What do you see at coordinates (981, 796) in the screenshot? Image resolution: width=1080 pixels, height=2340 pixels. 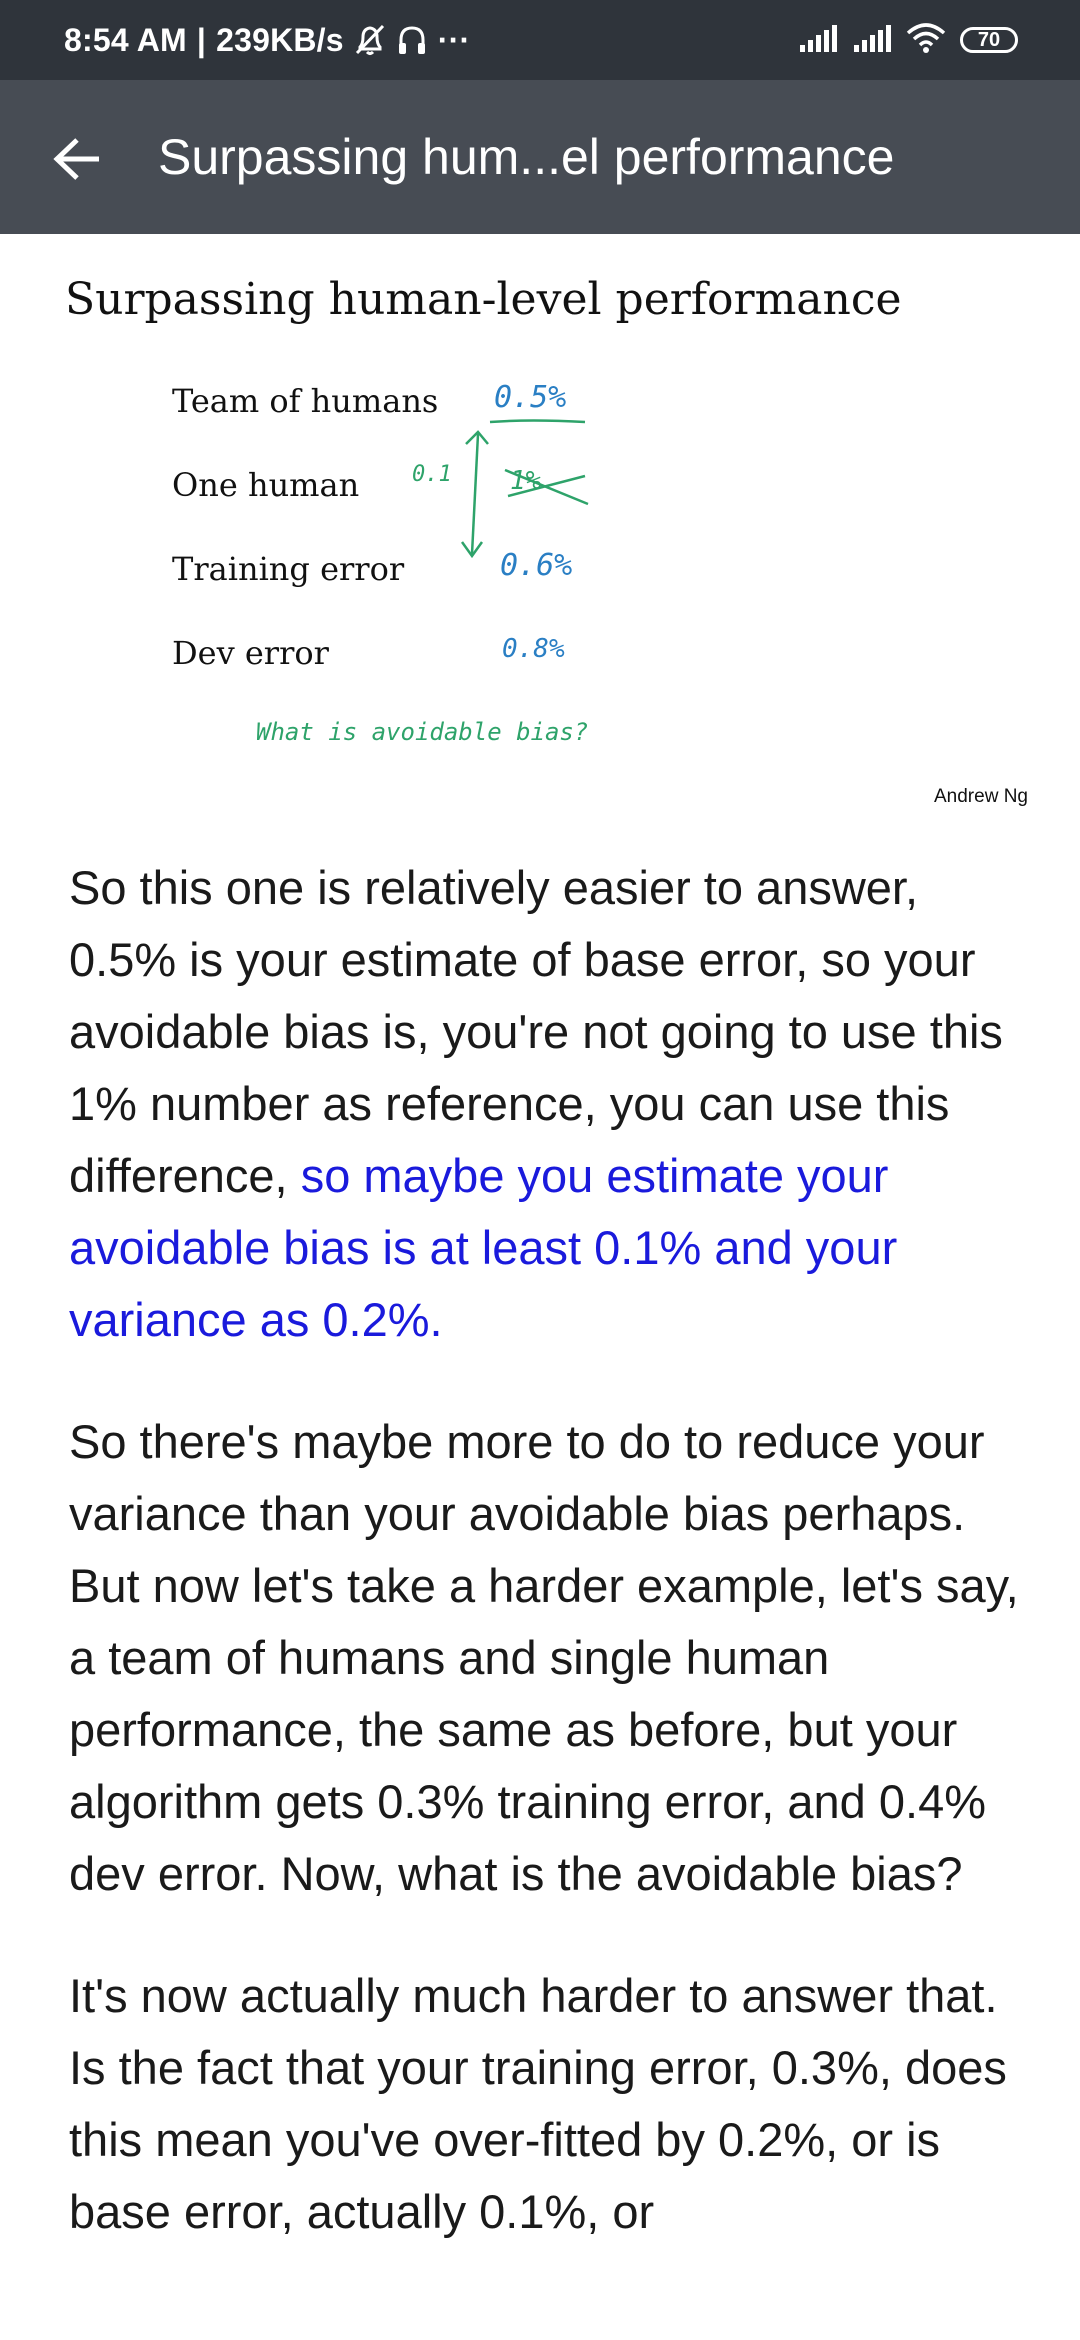 I see `slide-credit: Andrew Ng` at bounding box center [981, 796].